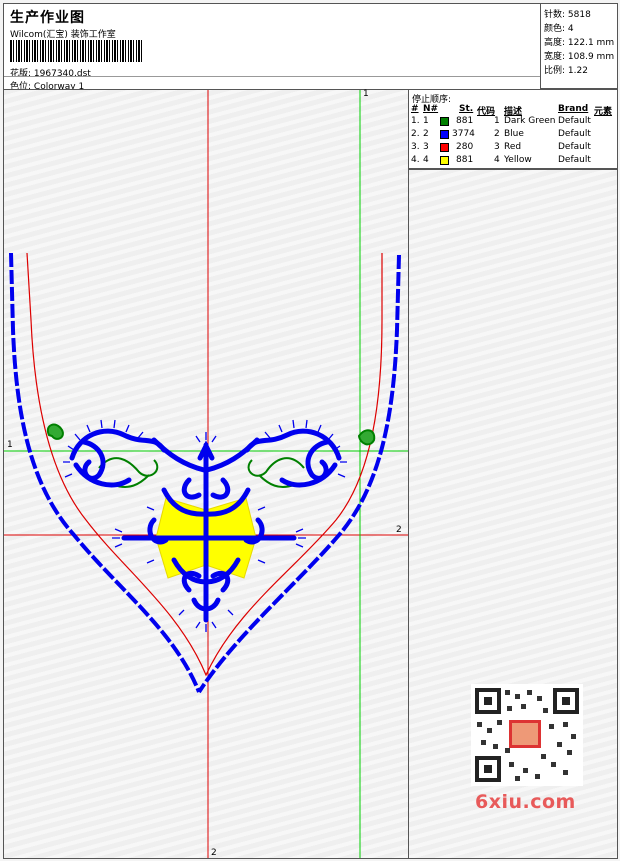 The width and height of the screenshot is (620, 861). I want to click on row-index: 4., so click(415, 160).